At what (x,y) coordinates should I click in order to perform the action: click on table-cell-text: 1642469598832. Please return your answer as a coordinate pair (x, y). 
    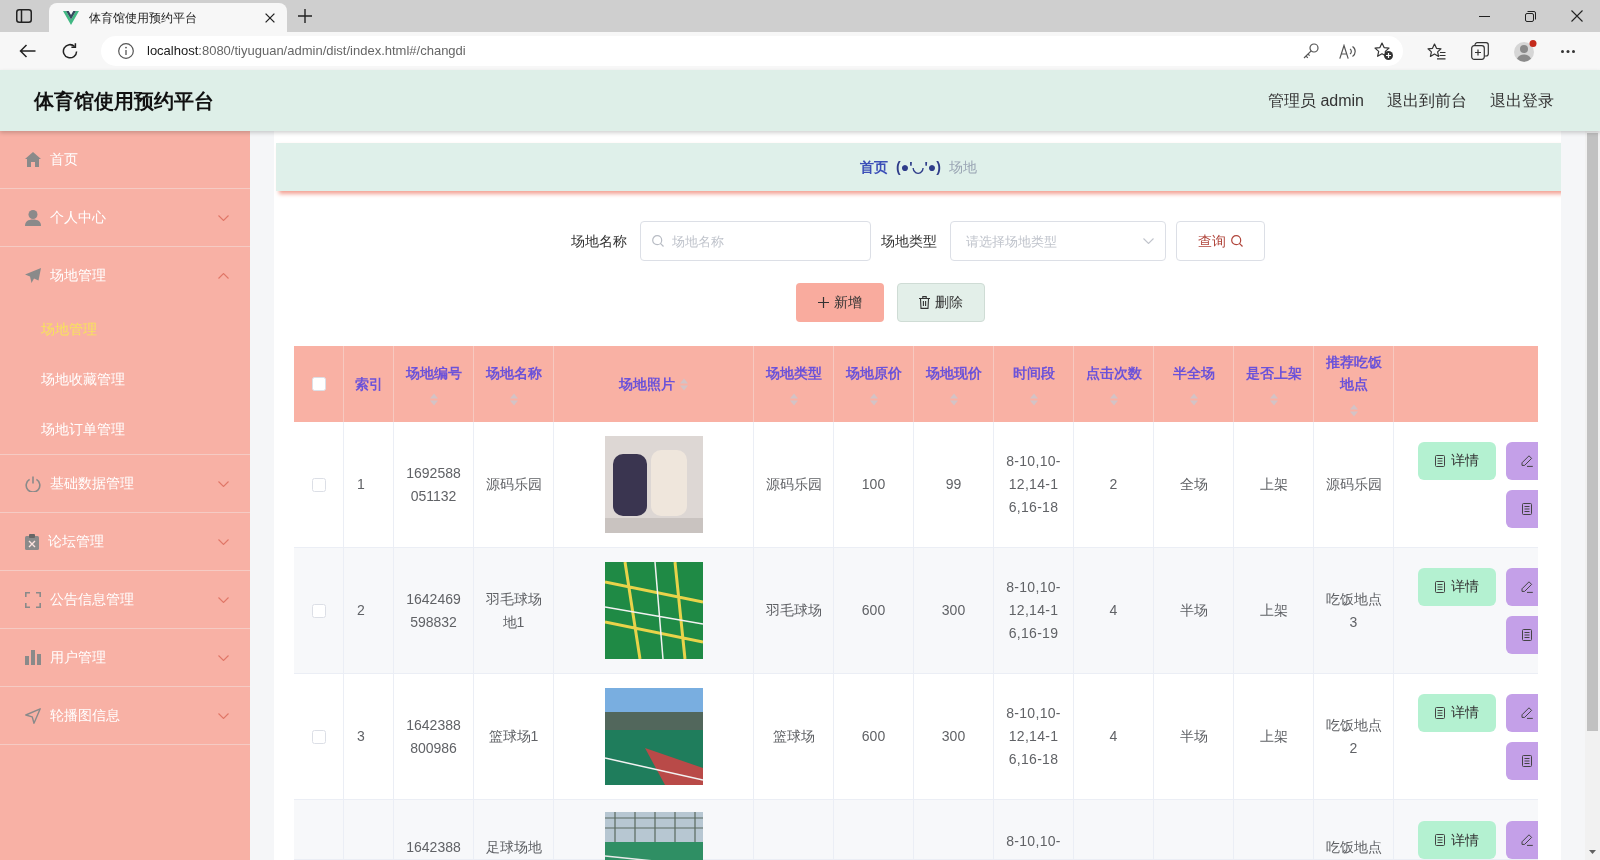
    Looking at the image, I should click on (433, 610).